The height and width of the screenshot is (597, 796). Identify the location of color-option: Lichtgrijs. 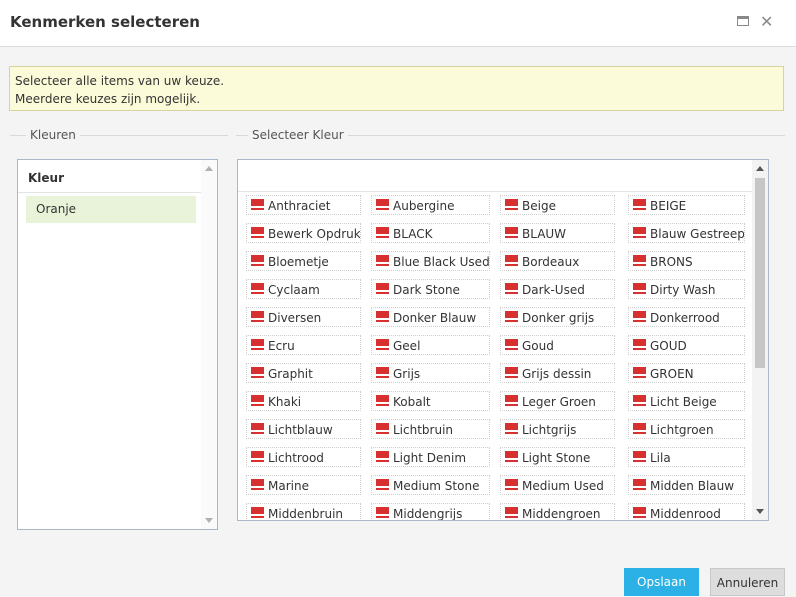
(557, 429).